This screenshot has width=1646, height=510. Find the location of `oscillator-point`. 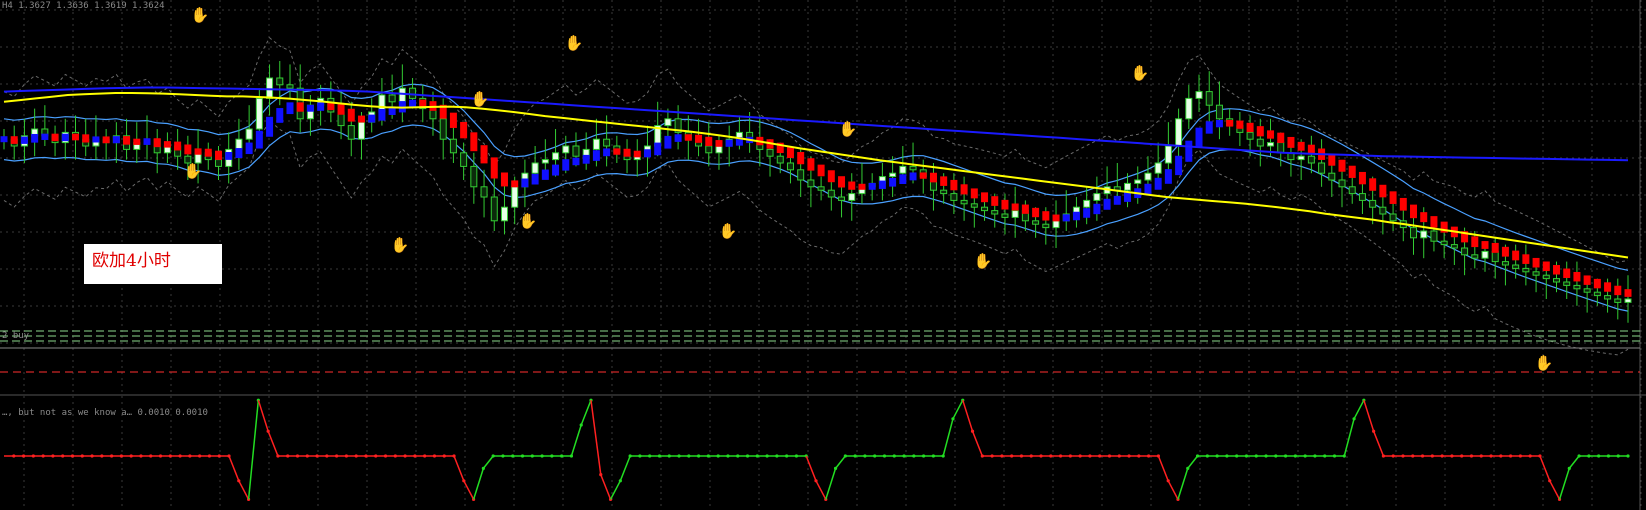

oscillator-point is located at coordinates (1628, 456).